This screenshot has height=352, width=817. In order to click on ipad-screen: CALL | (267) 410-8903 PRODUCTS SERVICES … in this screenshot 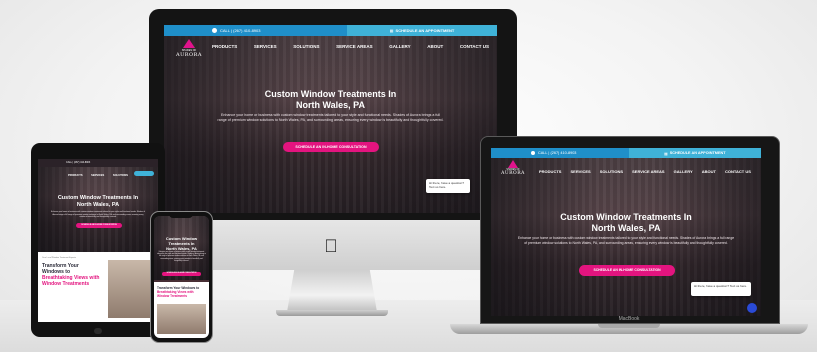, I will do `click(98, 240)`.